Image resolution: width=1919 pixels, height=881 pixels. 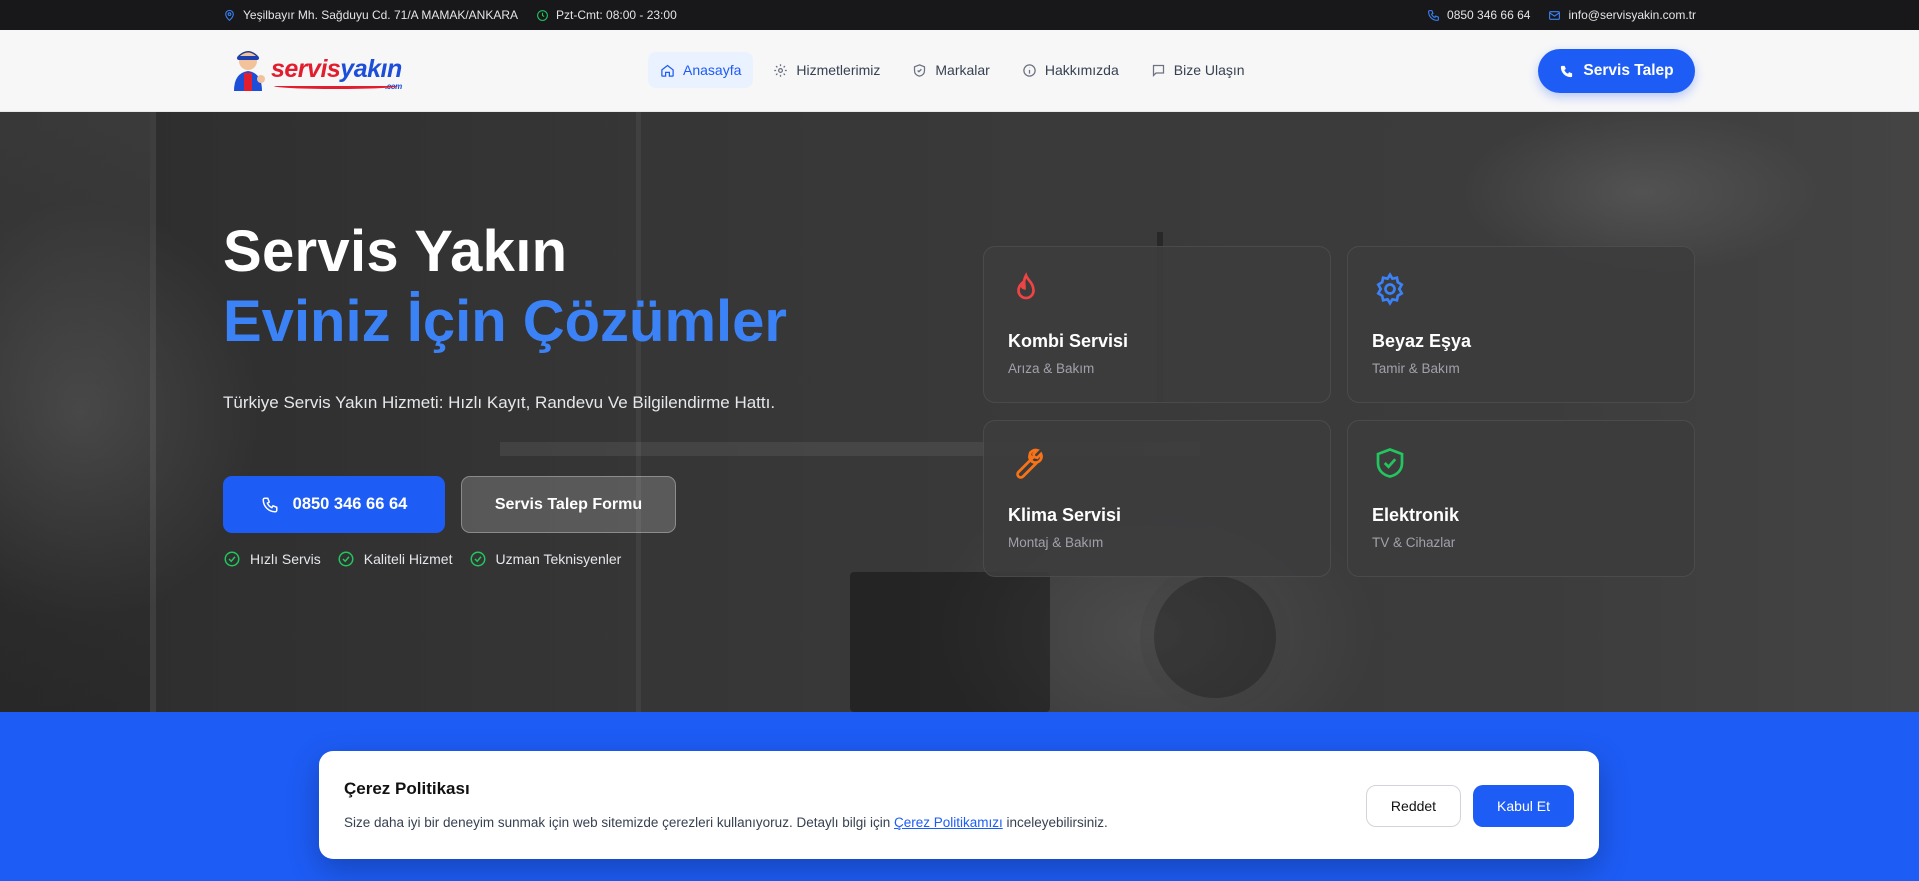 I want to click on cookie-text-after: inceleyebilirsiniz., so click(x=1055, y=822).